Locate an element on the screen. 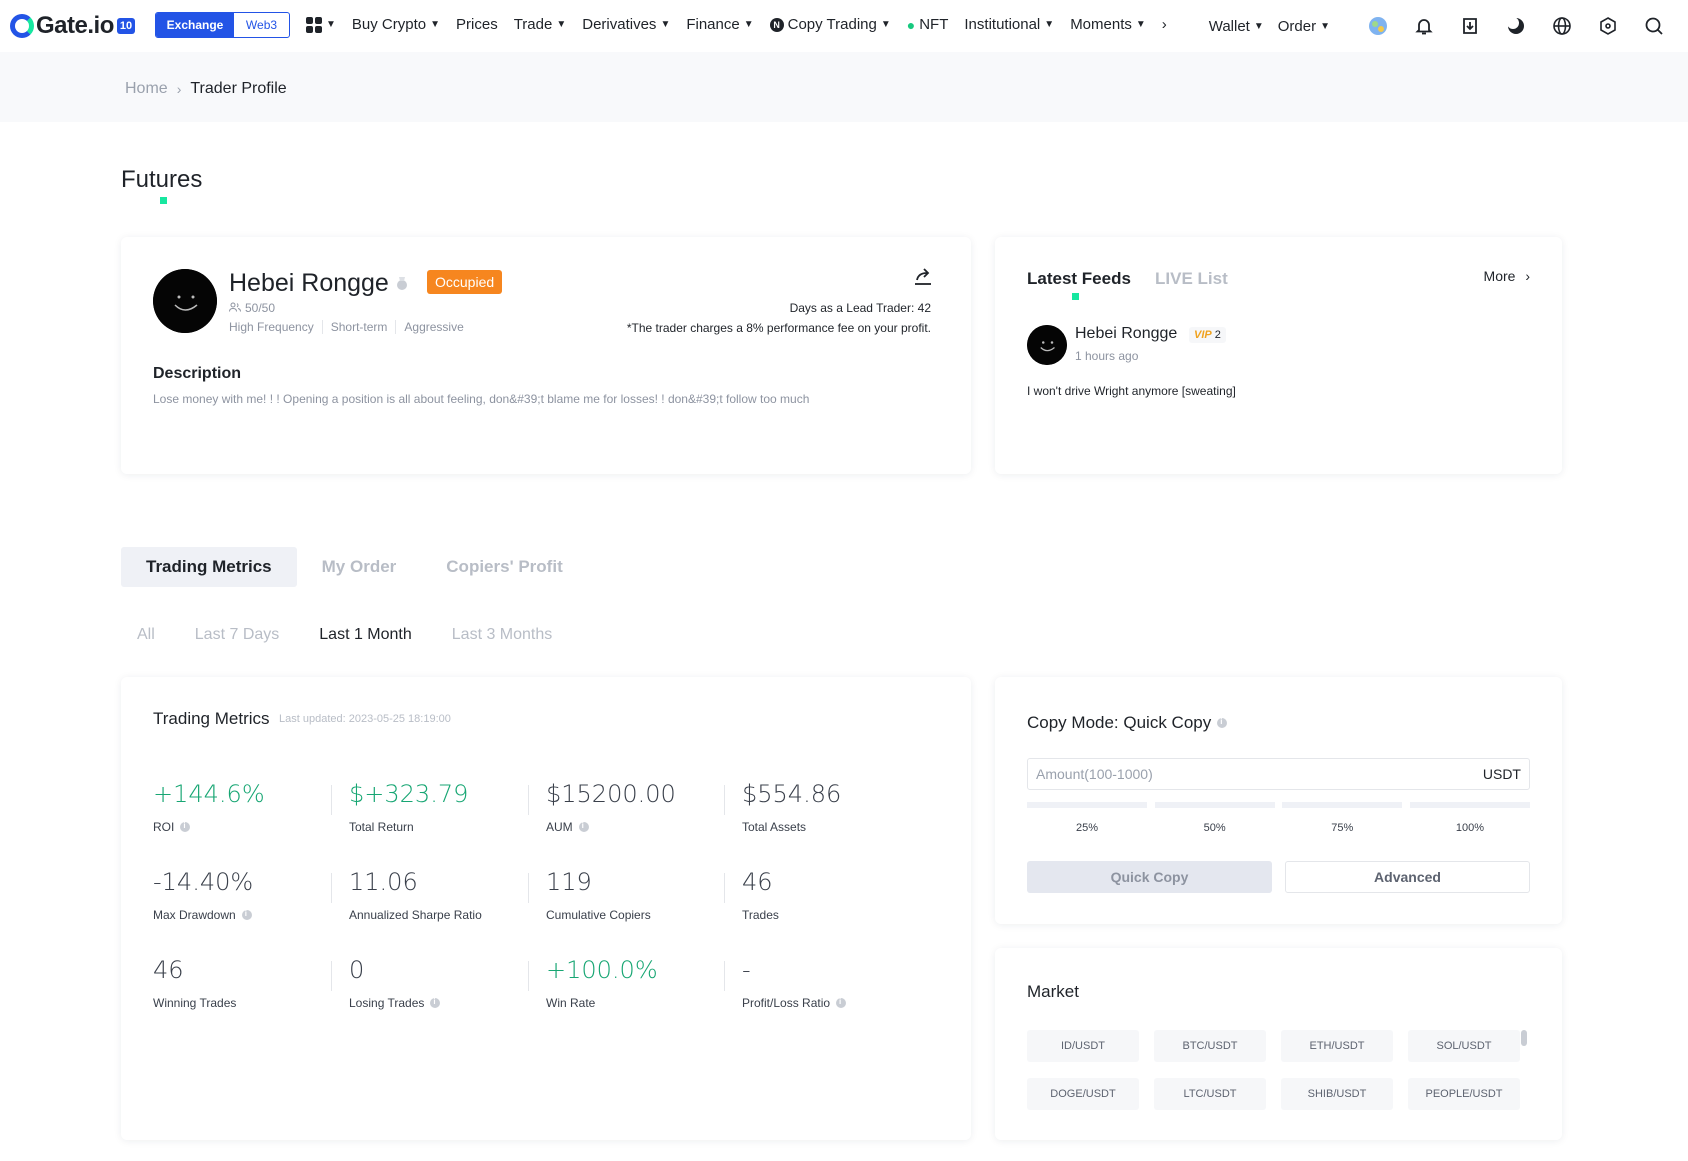 This screenshot has height=1161, width=1688. search-icon is located at coordinates (1654, 26).